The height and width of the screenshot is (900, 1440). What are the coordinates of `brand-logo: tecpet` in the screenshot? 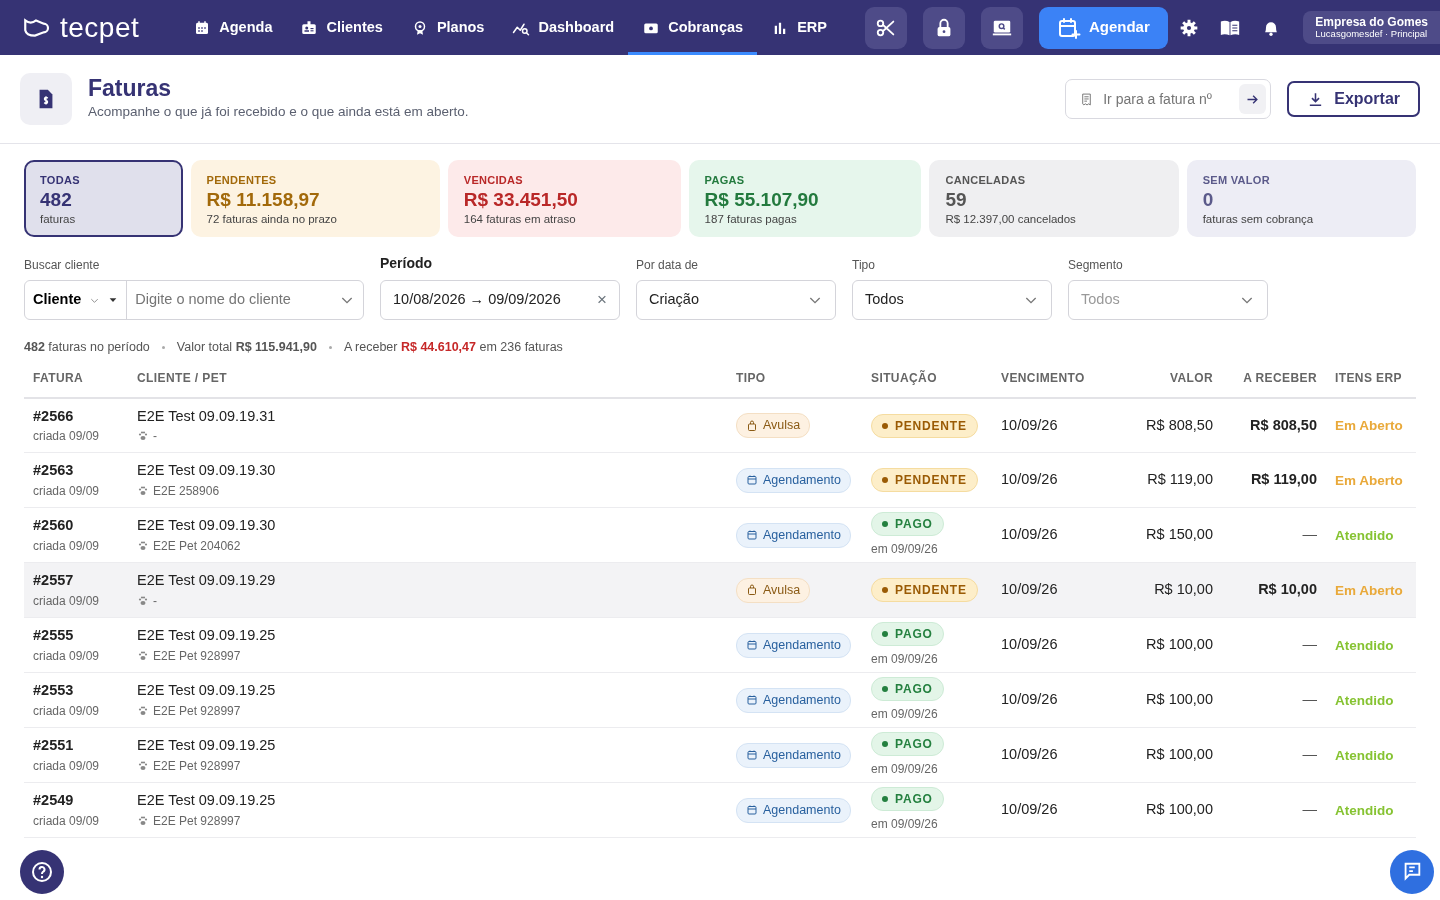 It's located at (100, 27).